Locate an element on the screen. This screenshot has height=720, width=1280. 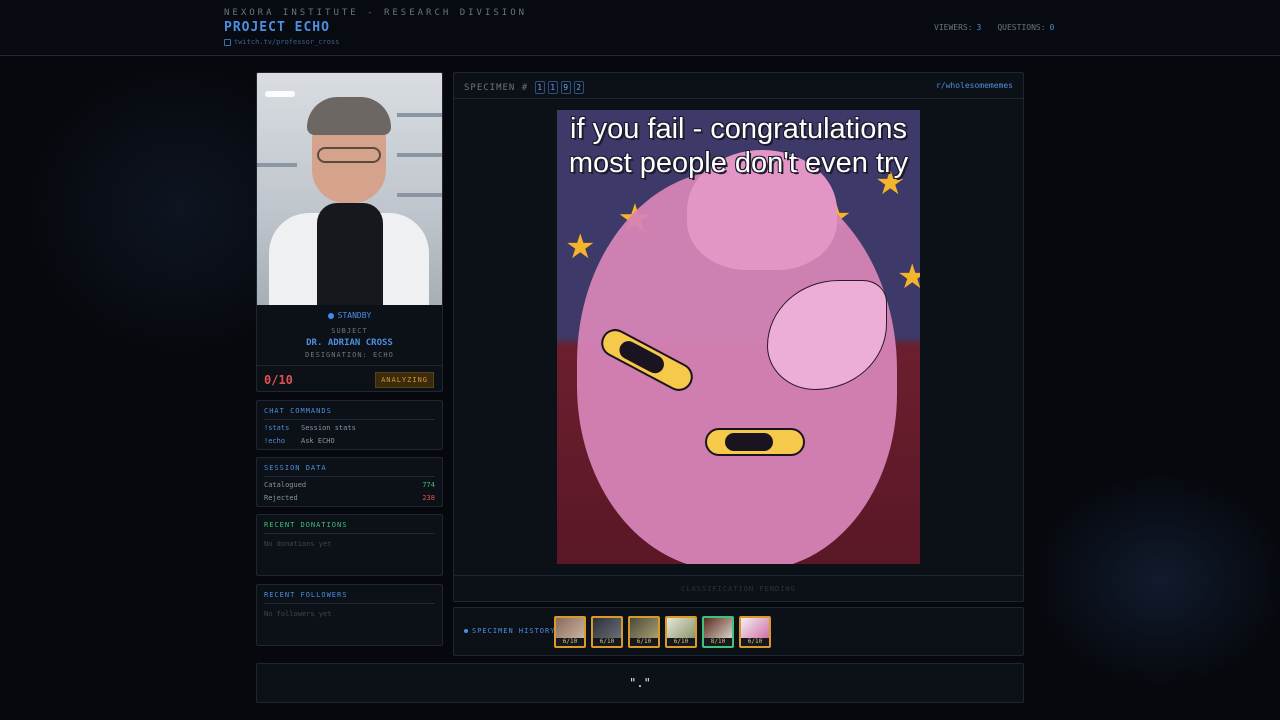
recent-followers-panel: RECENT FOLLOWERS No followers yet is located at coordinates (349, 615).